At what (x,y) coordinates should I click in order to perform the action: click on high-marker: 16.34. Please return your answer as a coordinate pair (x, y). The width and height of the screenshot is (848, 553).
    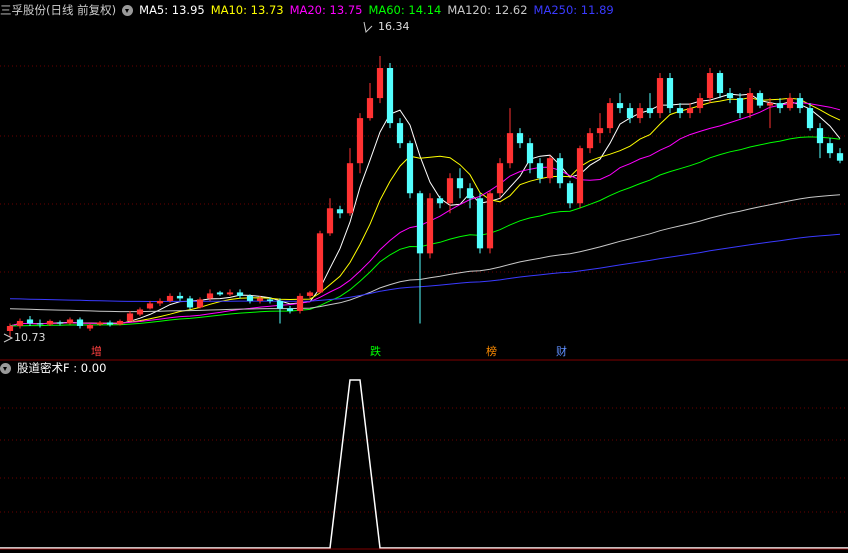
    Looking at the image, I should click on (386, 27).